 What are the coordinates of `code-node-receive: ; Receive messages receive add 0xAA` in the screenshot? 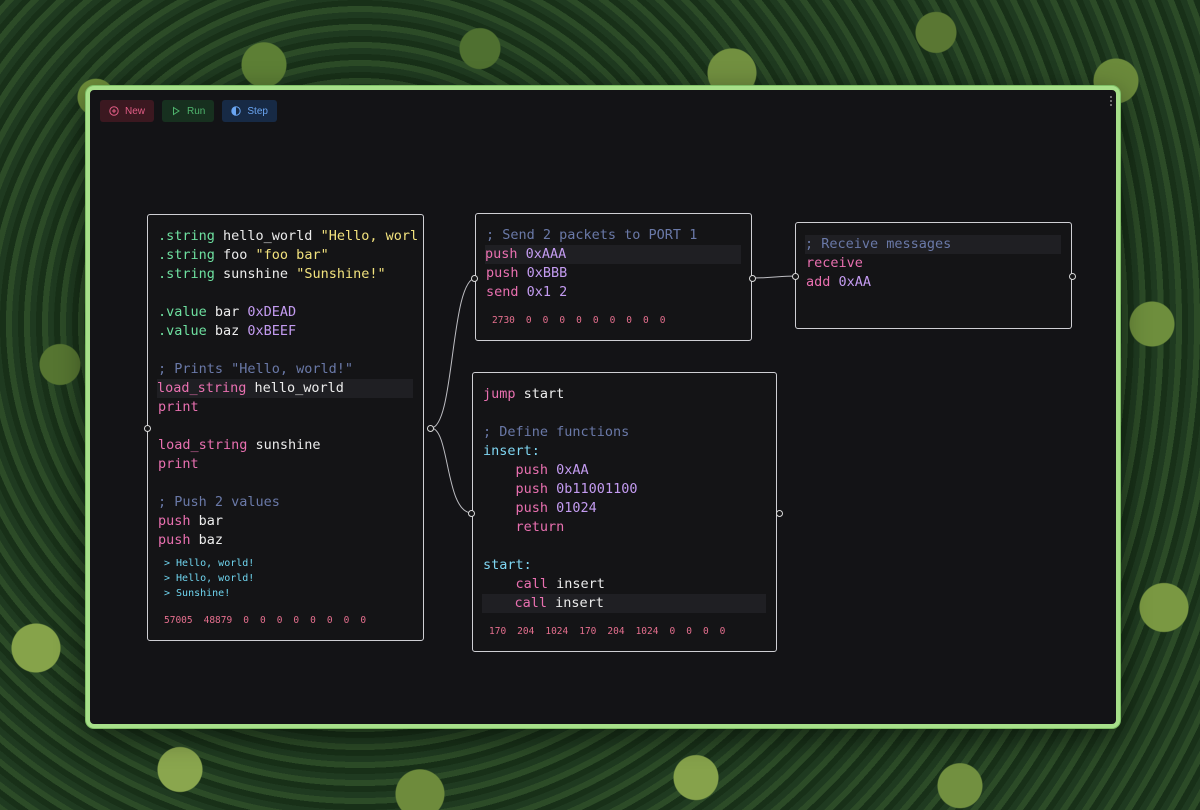 It's located at (933, 275).